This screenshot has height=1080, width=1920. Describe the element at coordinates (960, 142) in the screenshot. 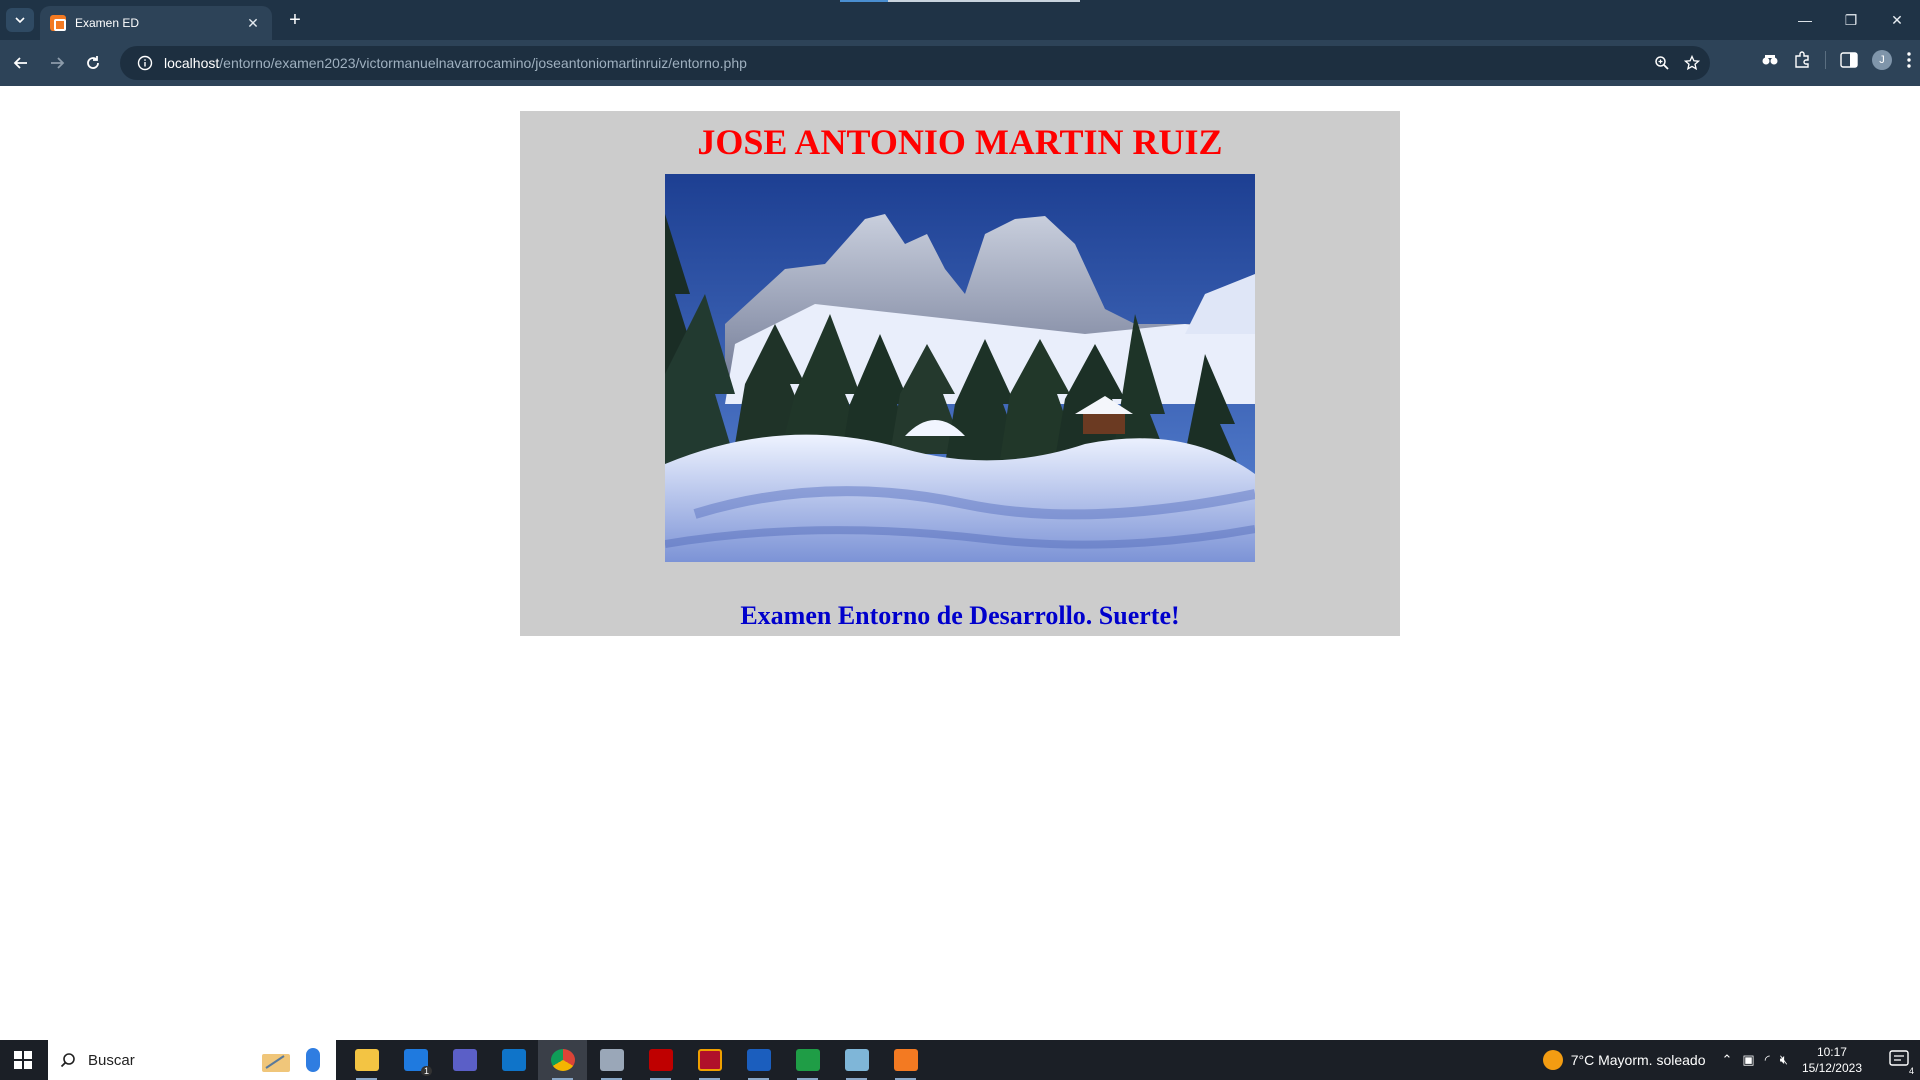

I see `page-heading: JOSE ANTONIO MARTIN RUIZ` at that location.